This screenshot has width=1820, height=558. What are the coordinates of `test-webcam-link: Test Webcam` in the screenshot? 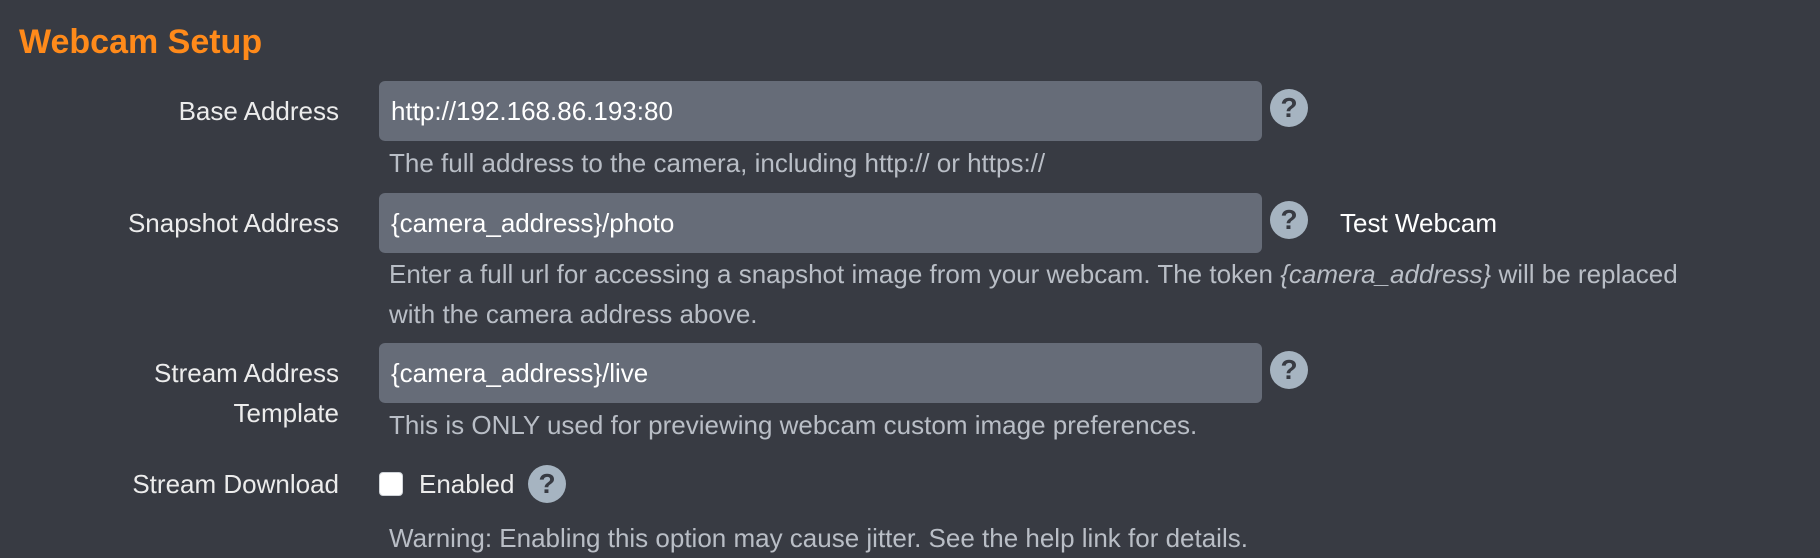 It's located at (1418, 223).